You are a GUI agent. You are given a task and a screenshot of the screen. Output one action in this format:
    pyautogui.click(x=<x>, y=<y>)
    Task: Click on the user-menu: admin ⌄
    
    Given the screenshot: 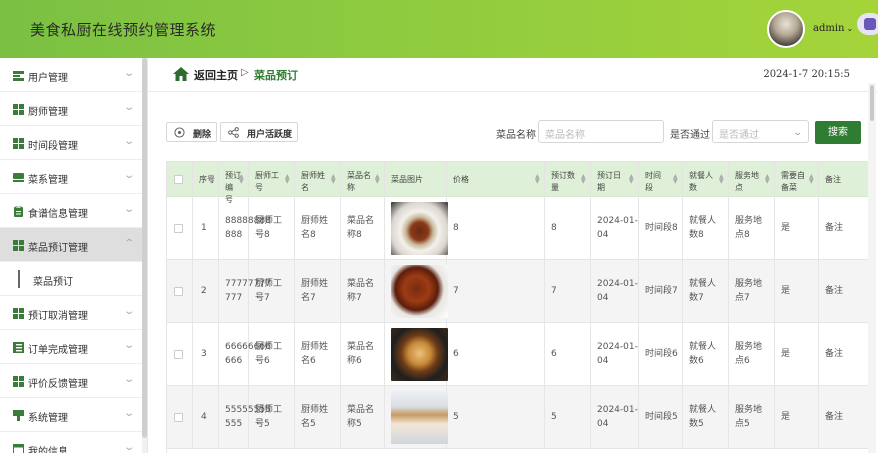 What is the action you would take?
    pyautogui.click(x=833, y=28)
    